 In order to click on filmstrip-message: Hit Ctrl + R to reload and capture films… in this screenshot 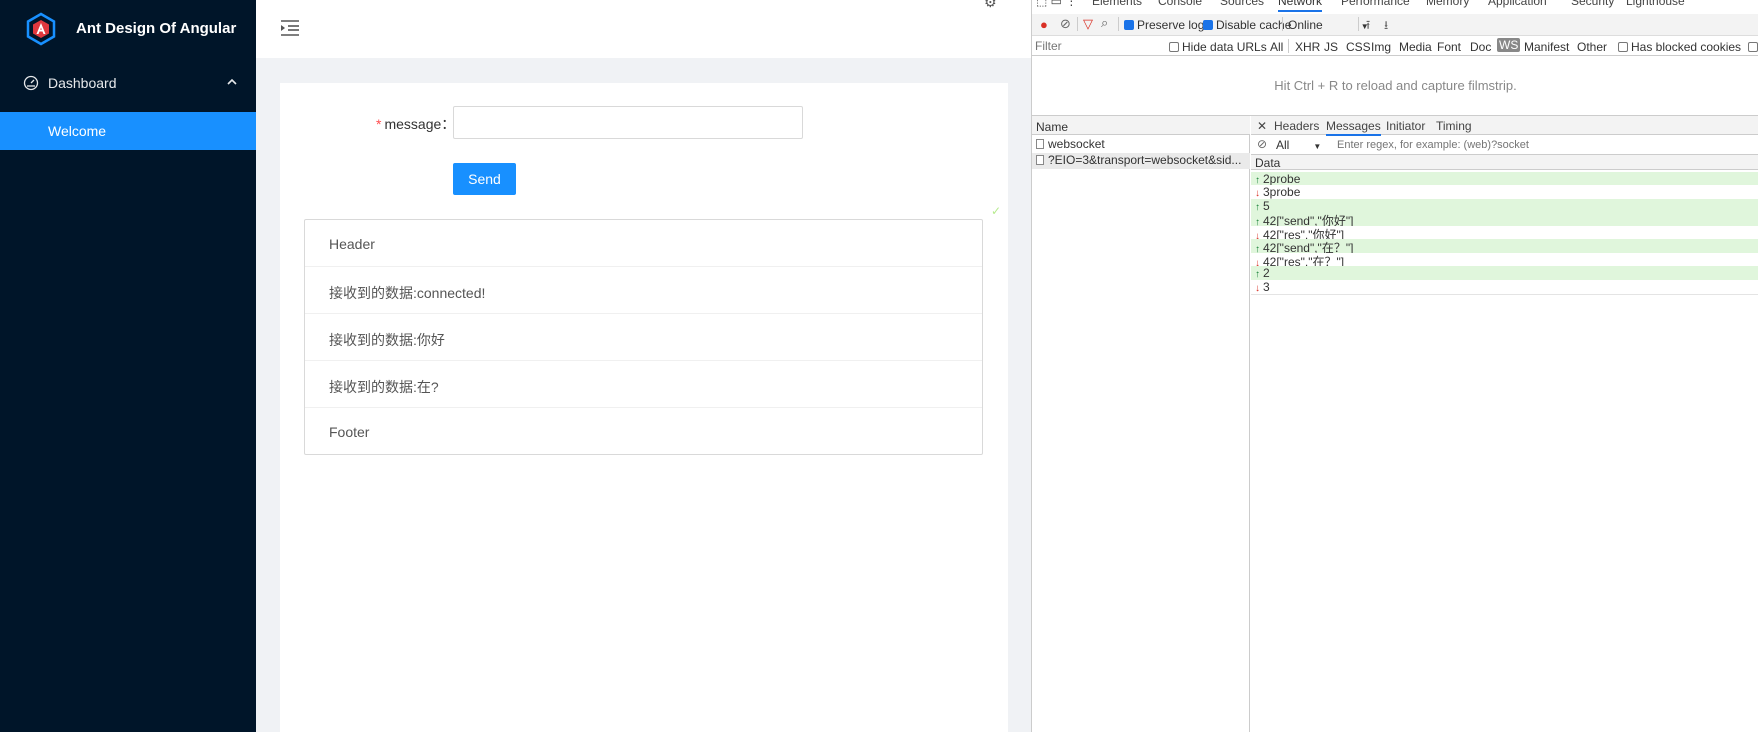, I will do `click(1395, 85)`.